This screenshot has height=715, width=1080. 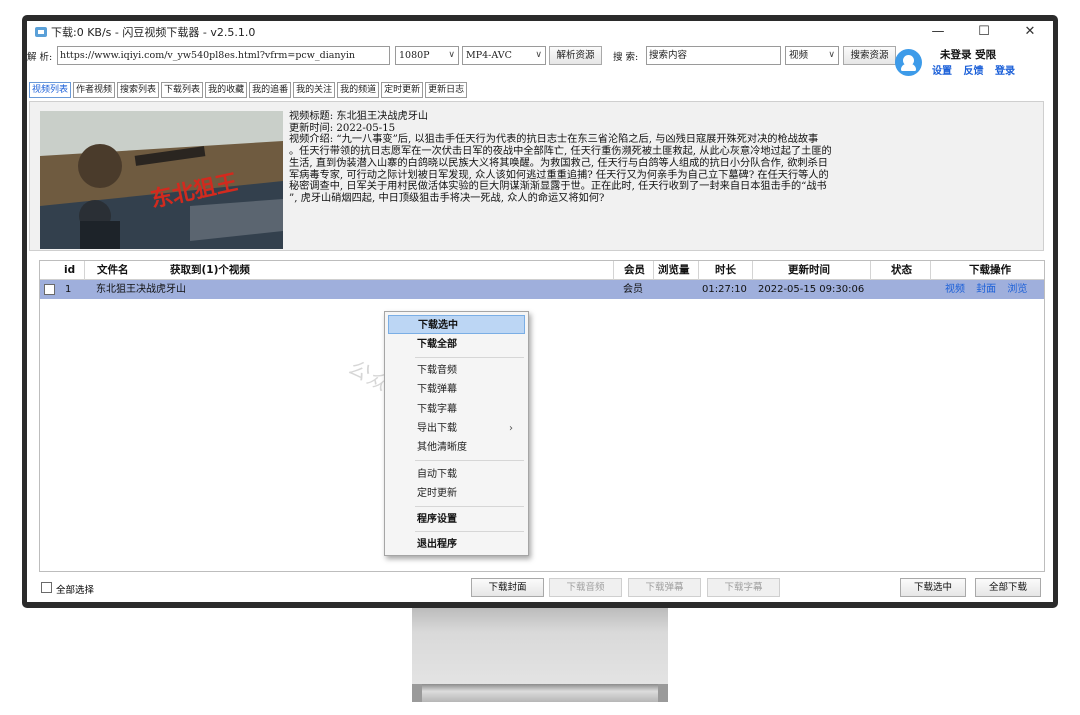 What do you see at coordinates (138, 90) in the screenshot?
I see `tab-search-list: 搜索列表` at bounding box center [138, 90].